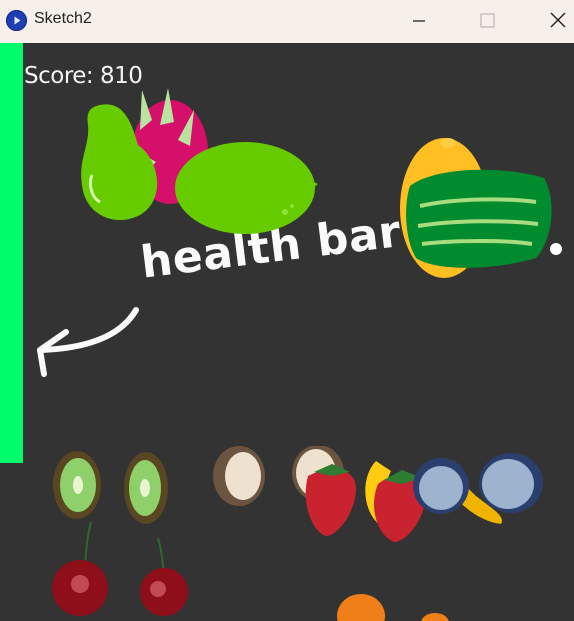 This screenshot has height=621, width=574. I want to click on strawberry-icon, so click(331, 500).